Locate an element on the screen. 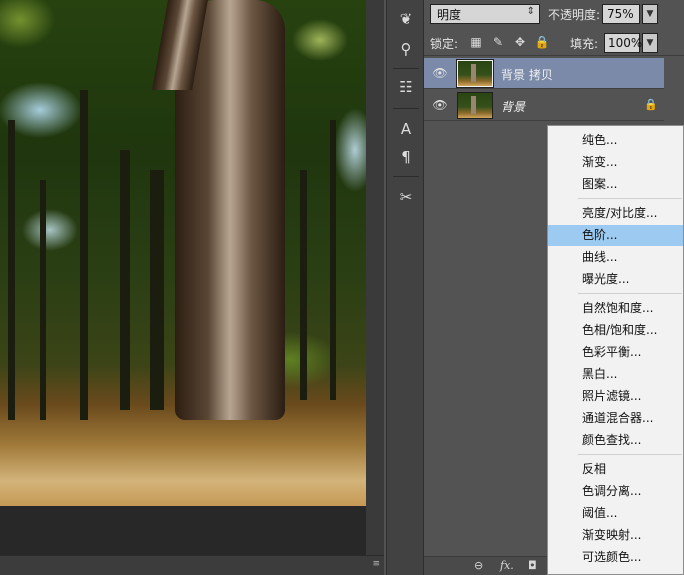 Image resolution: width=684 pixels, height=575 pixels. blend-mode-select: 明度 ⇕ is located at coordinates (485, 14).